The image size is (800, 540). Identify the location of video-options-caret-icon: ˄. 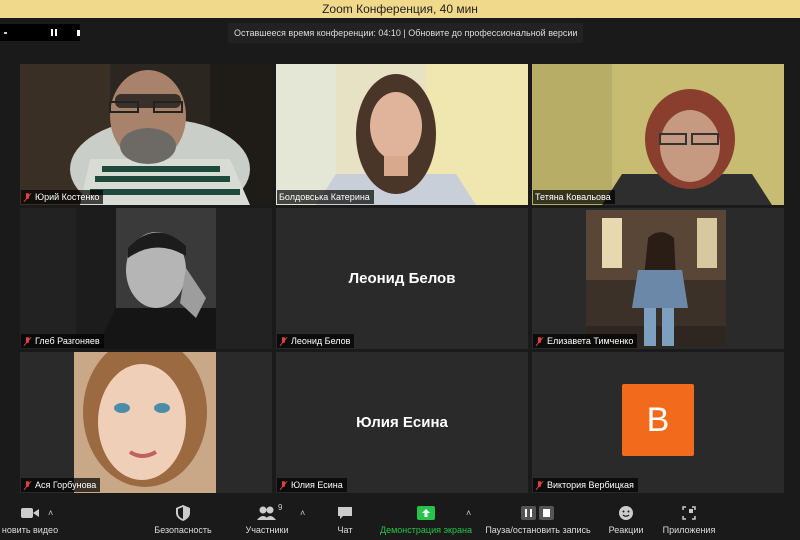
(52, 513).